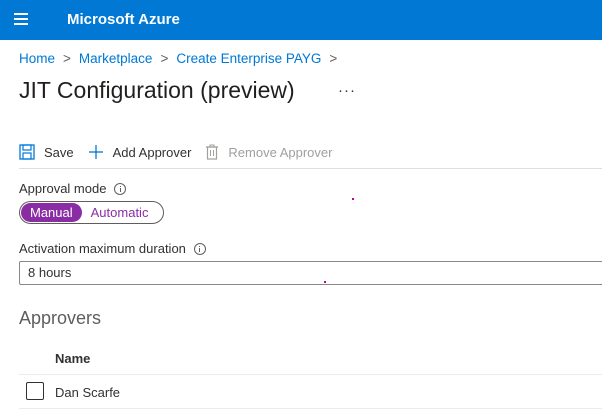 Image resolution: width=602 pixels, height=418 pixels. What do you see at coordinates (310, 408) in the screenshot?
I see `table-row-divider` at bounding box center [310, 408].